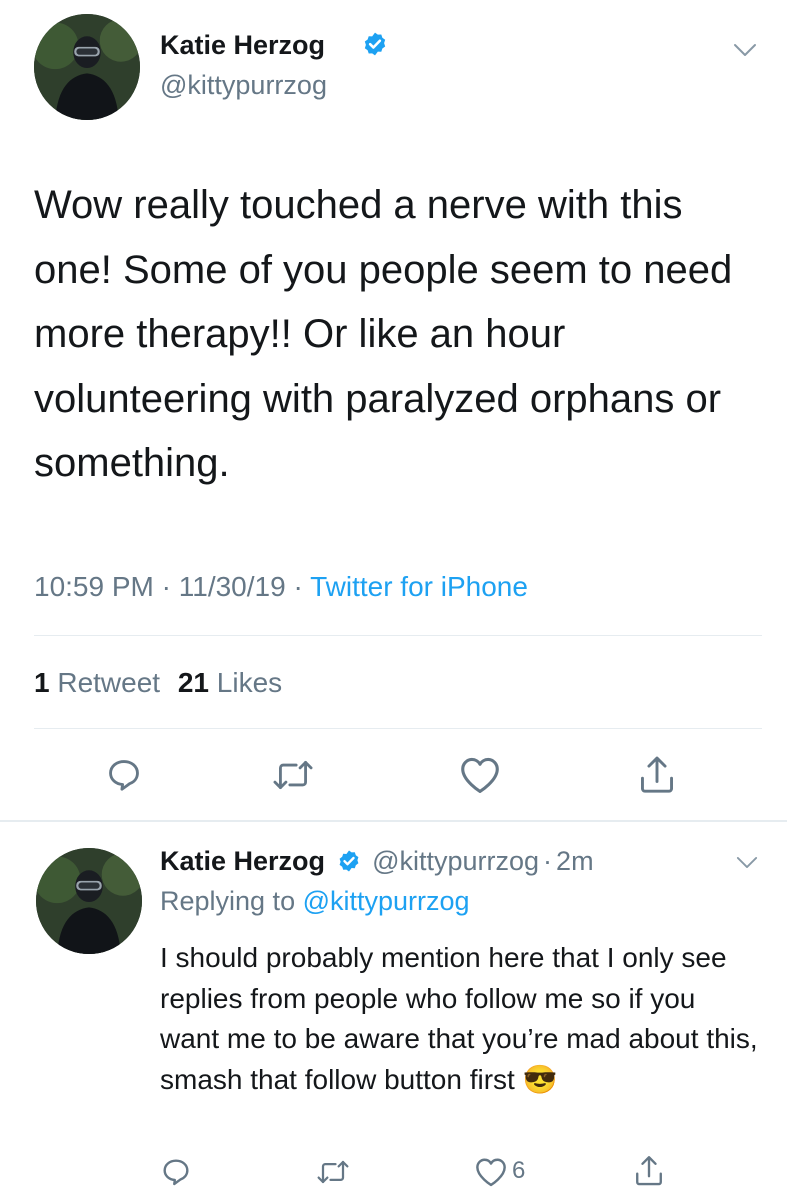 The width and height of the screenshot is (787, 1200). I want to click on retweet-stat: 1 Retweet, so click(101, 682).